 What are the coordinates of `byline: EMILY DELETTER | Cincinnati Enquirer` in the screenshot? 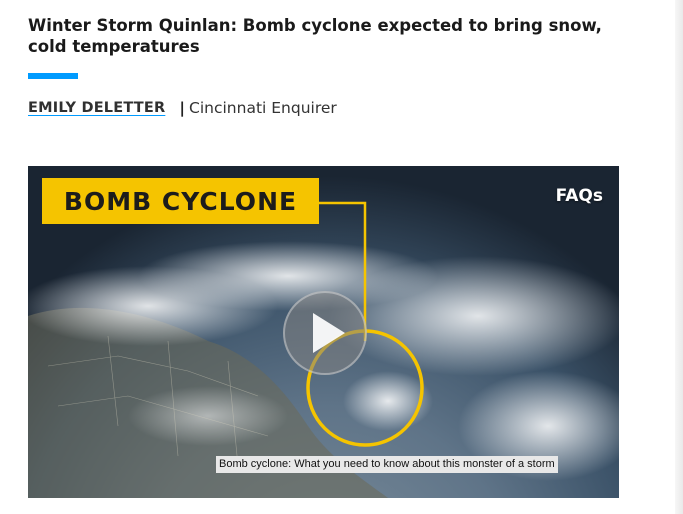 It's located at (182, 108).